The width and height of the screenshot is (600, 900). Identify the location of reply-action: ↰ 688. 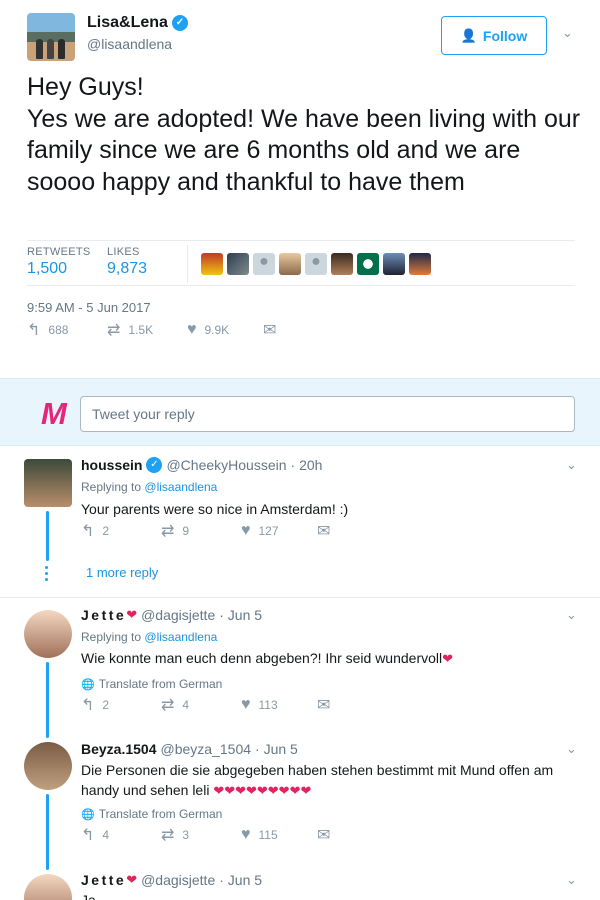
(47, 330).